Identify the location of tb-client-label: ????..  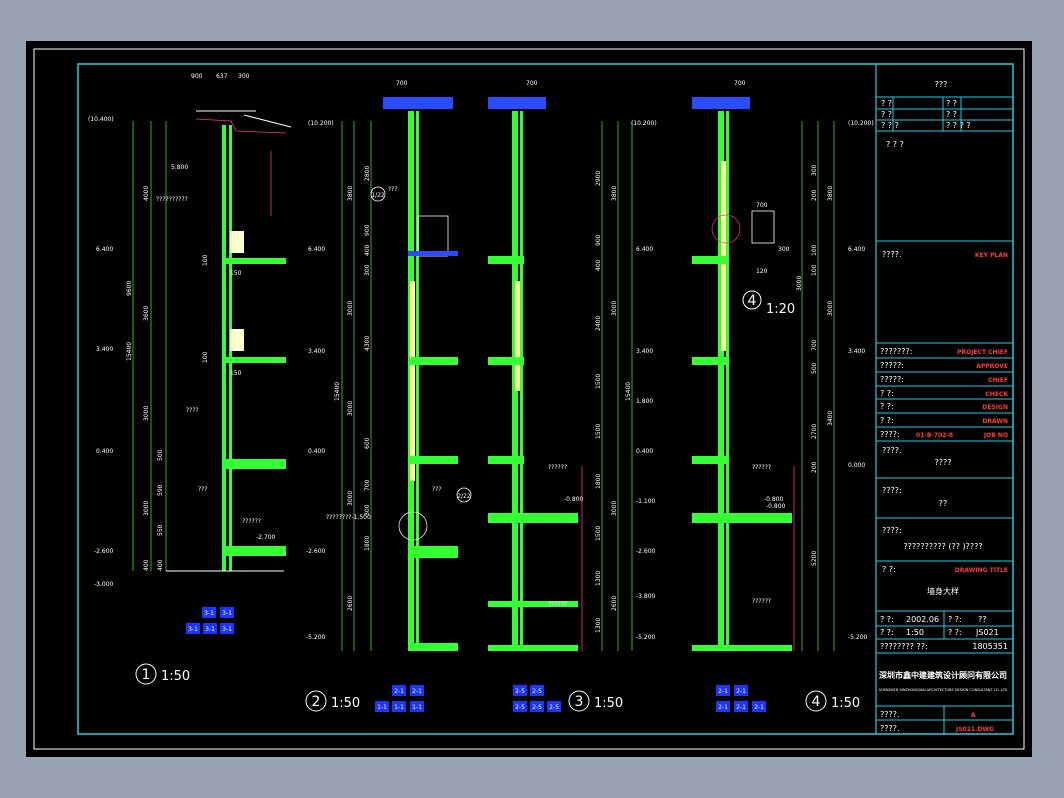
(892, 450).